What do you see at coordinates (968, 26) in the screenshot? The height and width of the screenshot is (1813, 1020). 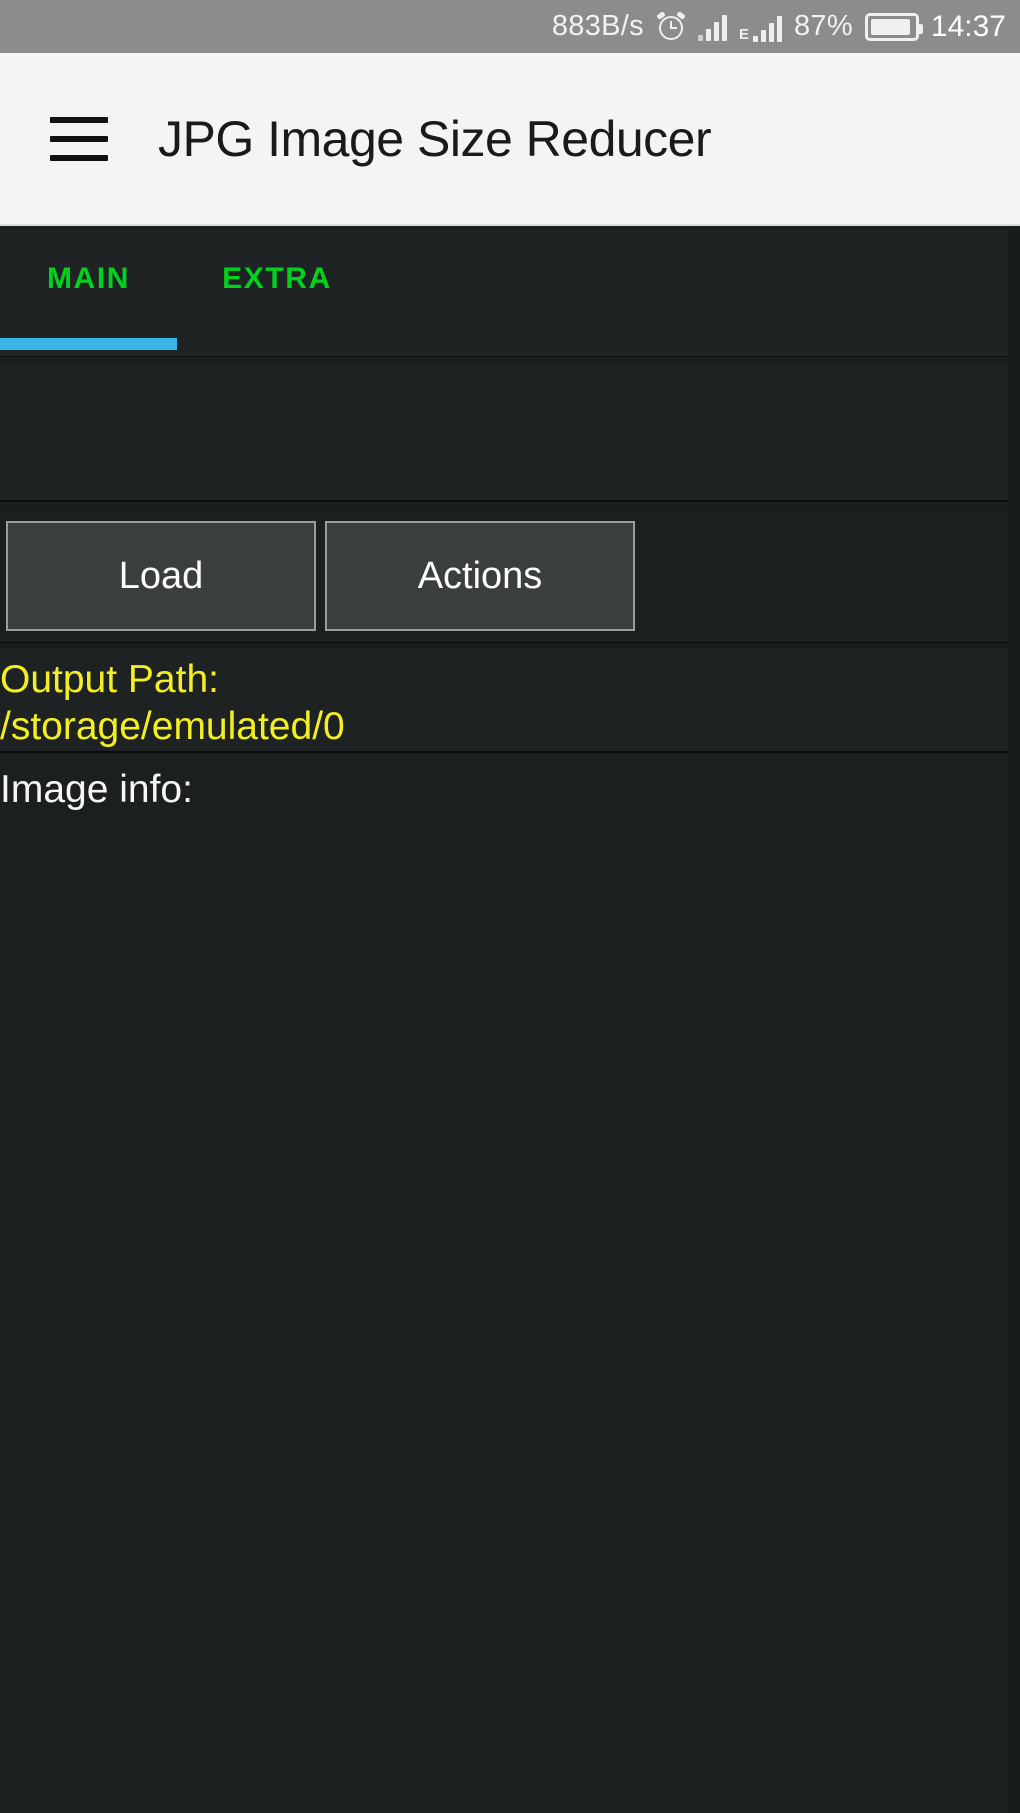 I see `clock-text: 14:37` at bounding box center [968, 26].